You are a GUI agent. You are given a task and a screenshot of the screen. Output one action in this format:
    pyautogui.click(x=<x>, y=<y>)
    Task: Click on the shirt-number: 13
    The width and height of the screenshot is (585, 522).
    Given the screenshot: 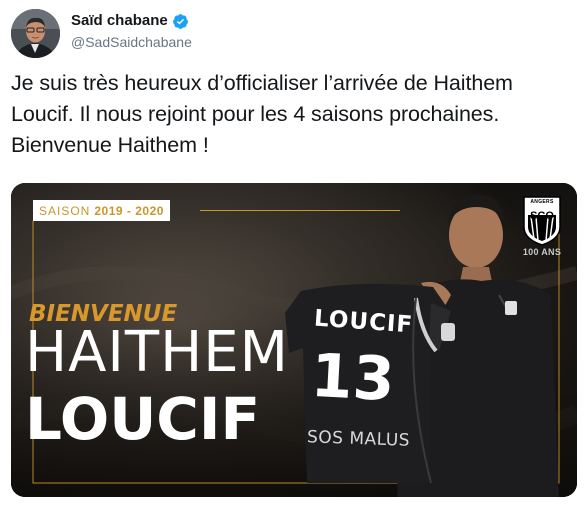 What is the action you would take?
    pyautogui.click(x=353, y=378)
    